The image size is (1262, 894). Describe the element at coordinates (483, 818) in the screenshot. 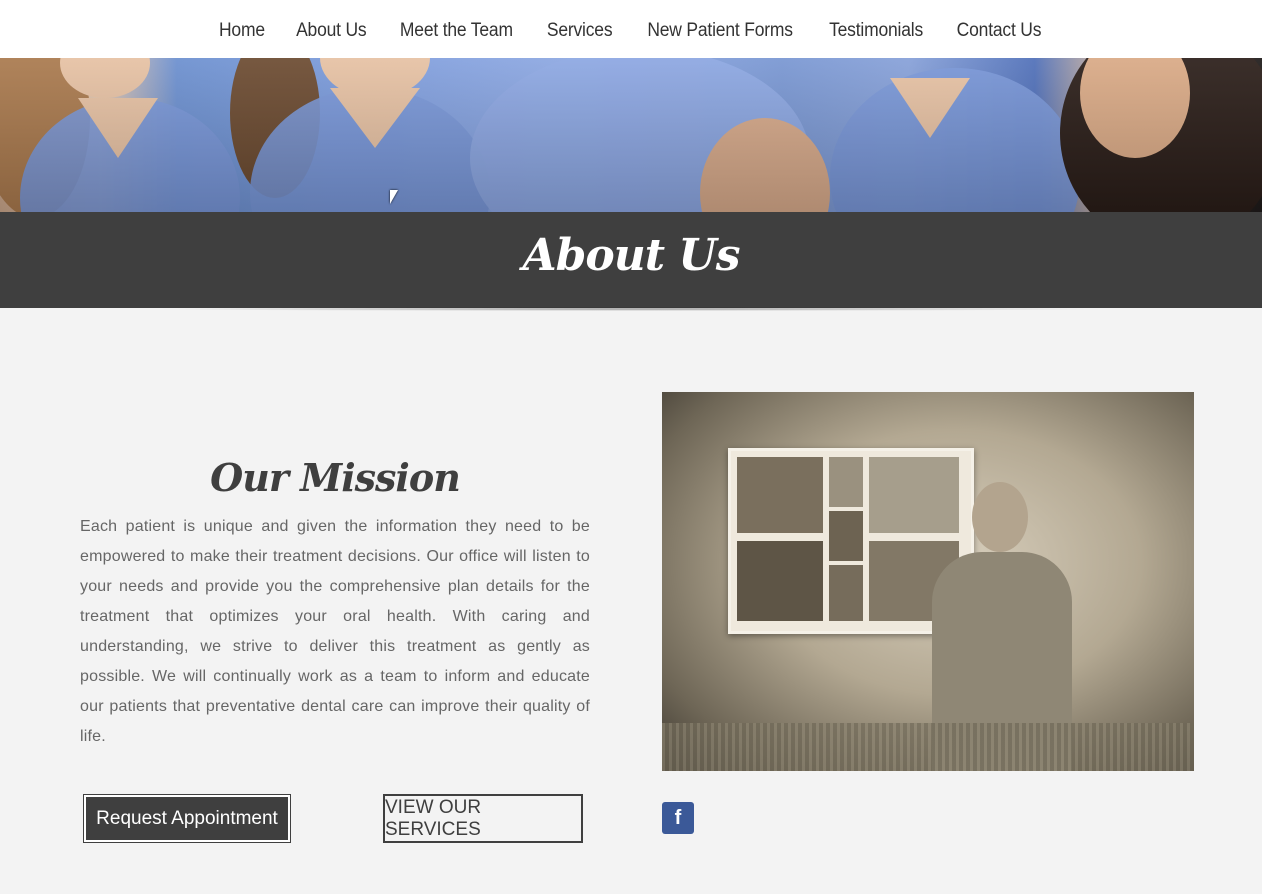

I see `view-services-button: VIEW OUR SERVICES` at that location.